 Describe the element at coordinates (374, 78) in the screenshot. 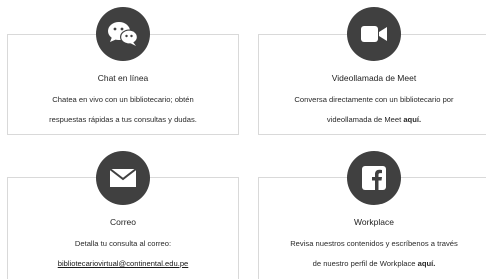

I see `card-title: Videollamada de Meet` at that location.